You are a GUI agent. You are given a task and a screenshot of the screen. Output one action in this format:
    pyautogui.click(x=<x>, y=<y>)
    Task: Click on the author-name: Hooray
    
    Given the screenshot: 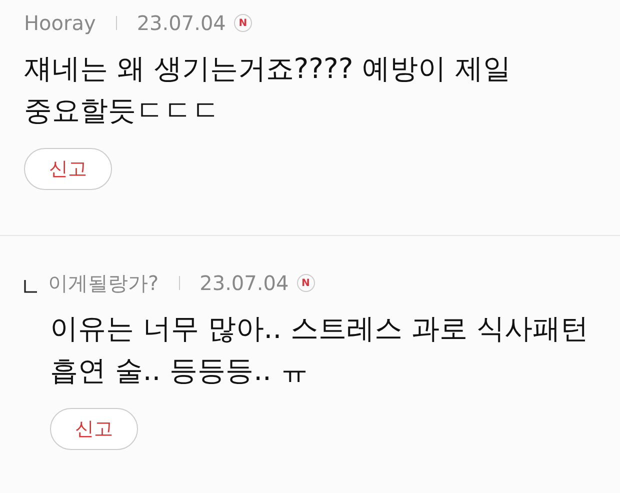 What is the action you would take?
    pyautogui.click(x=60, y=23)
    